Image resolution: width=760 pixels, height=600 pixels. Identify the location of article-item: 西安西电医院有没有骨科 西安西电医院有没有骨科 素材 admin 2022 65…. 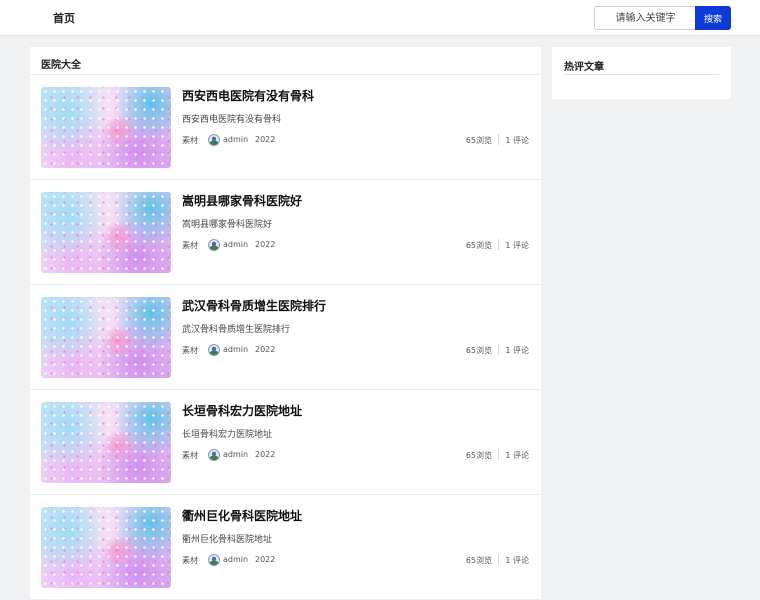
(285, 127).